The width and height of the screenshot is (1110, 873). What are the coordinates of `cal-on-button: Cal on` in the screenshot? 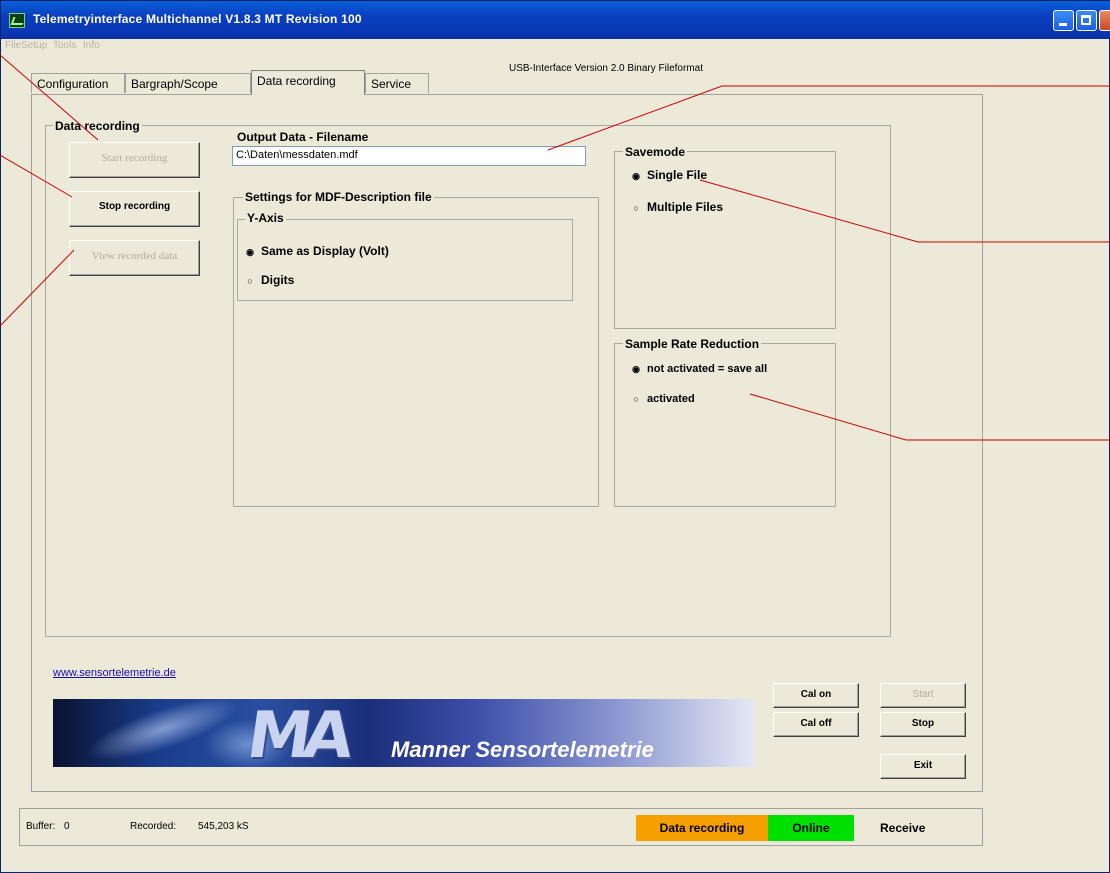 It's located at (816, 695).